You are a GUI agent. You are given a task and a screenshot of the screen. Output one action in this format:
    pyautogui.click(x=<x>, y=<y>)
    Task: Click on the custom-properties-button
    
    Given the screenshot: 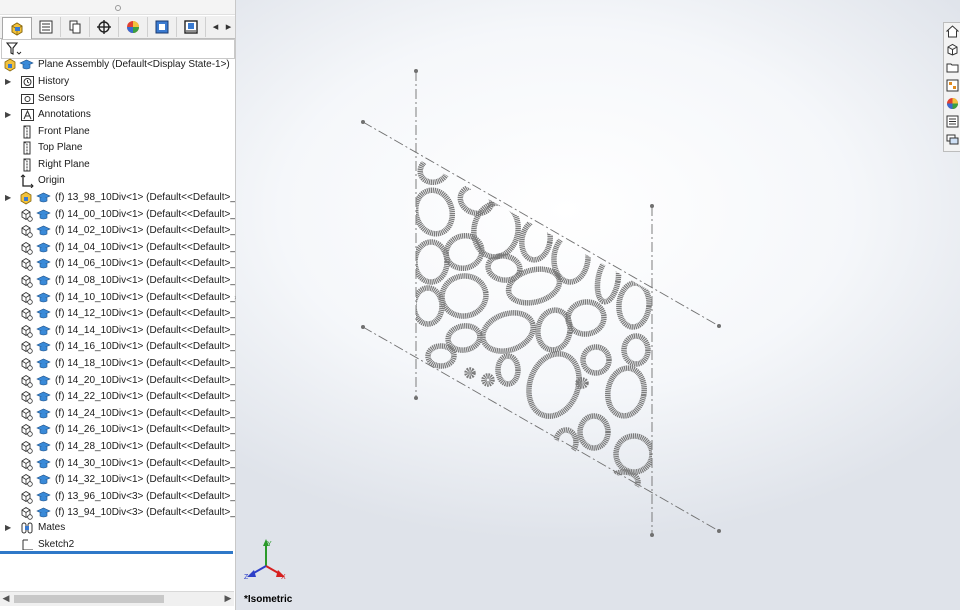 What is the action you would take?
    pyautogui.click(x=952, y=121)
    